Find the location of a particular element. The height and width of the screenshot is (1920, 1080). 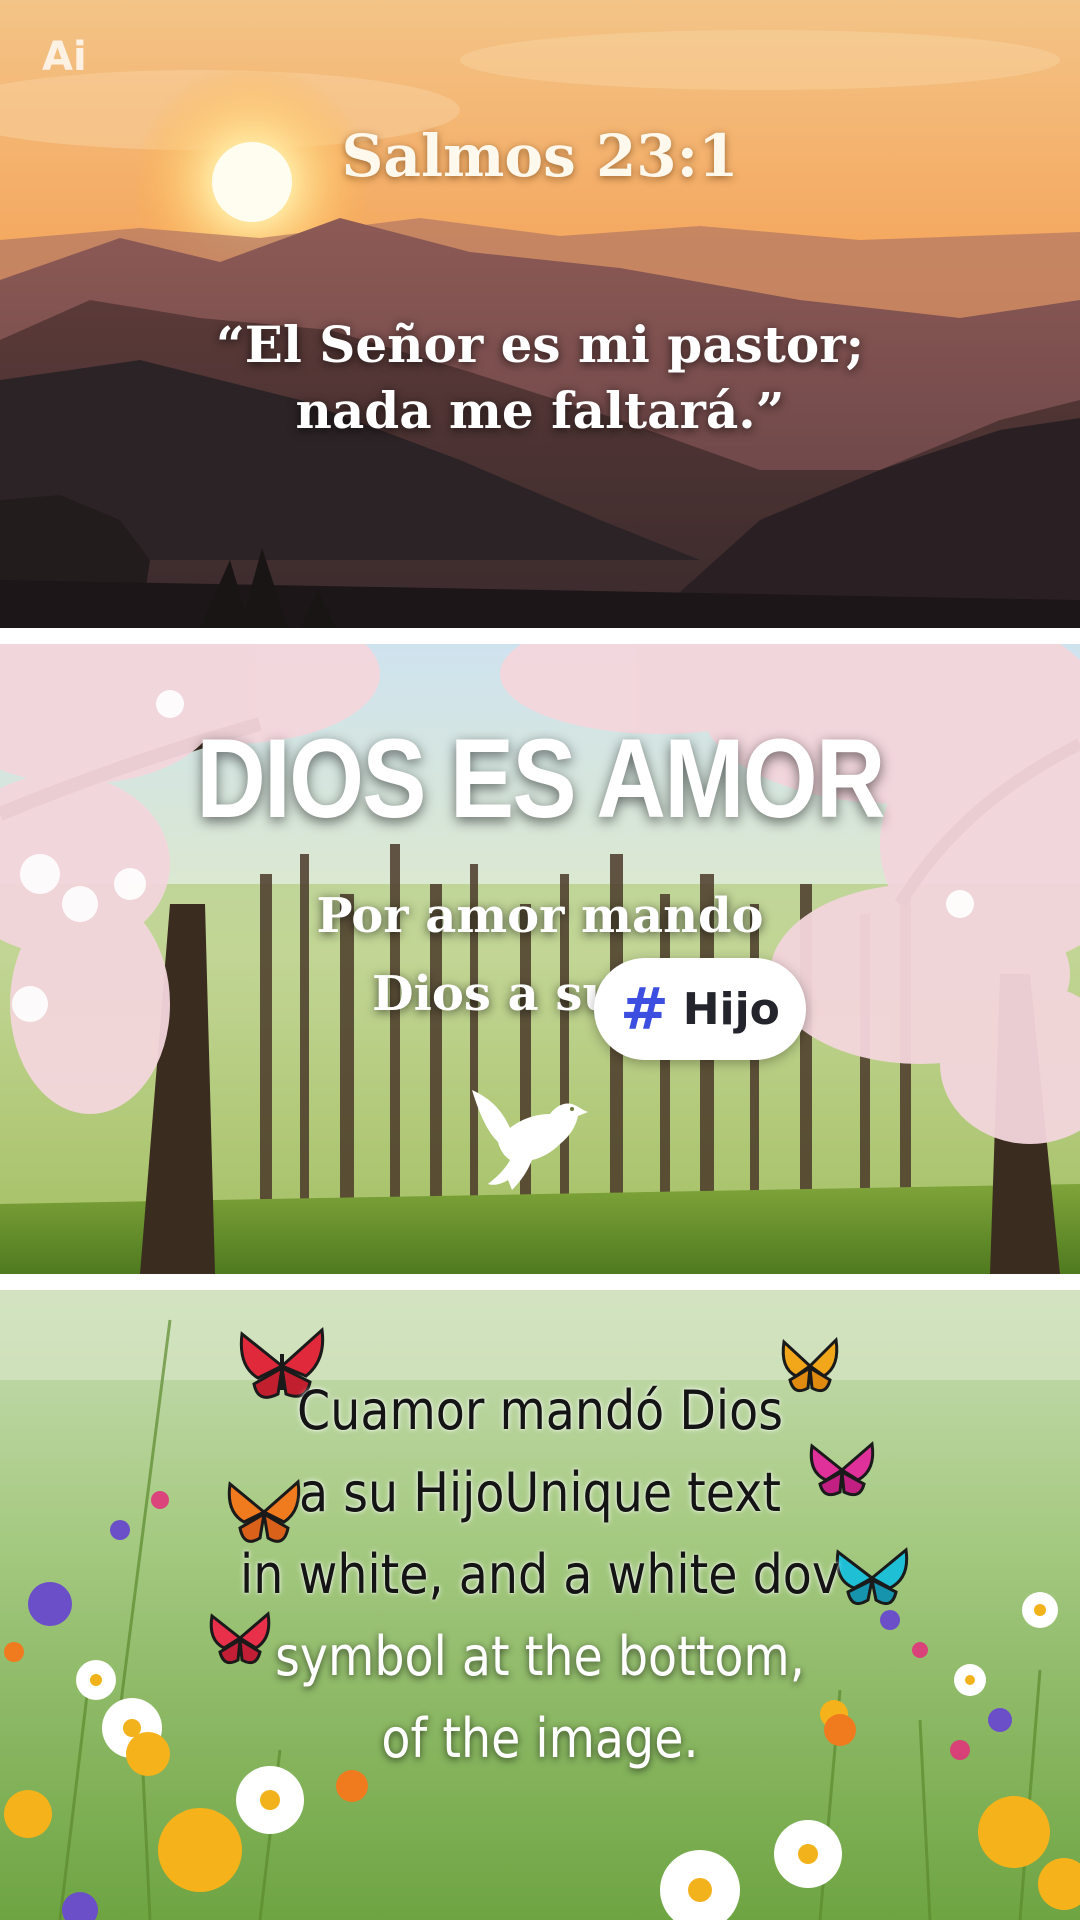

hashtag-icon: # is located at coordinates (644, 1009).